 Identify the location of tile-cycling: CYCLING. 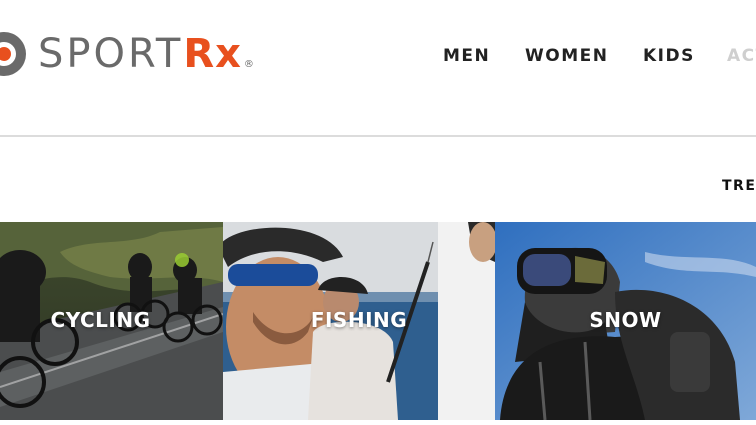
(111, 321).